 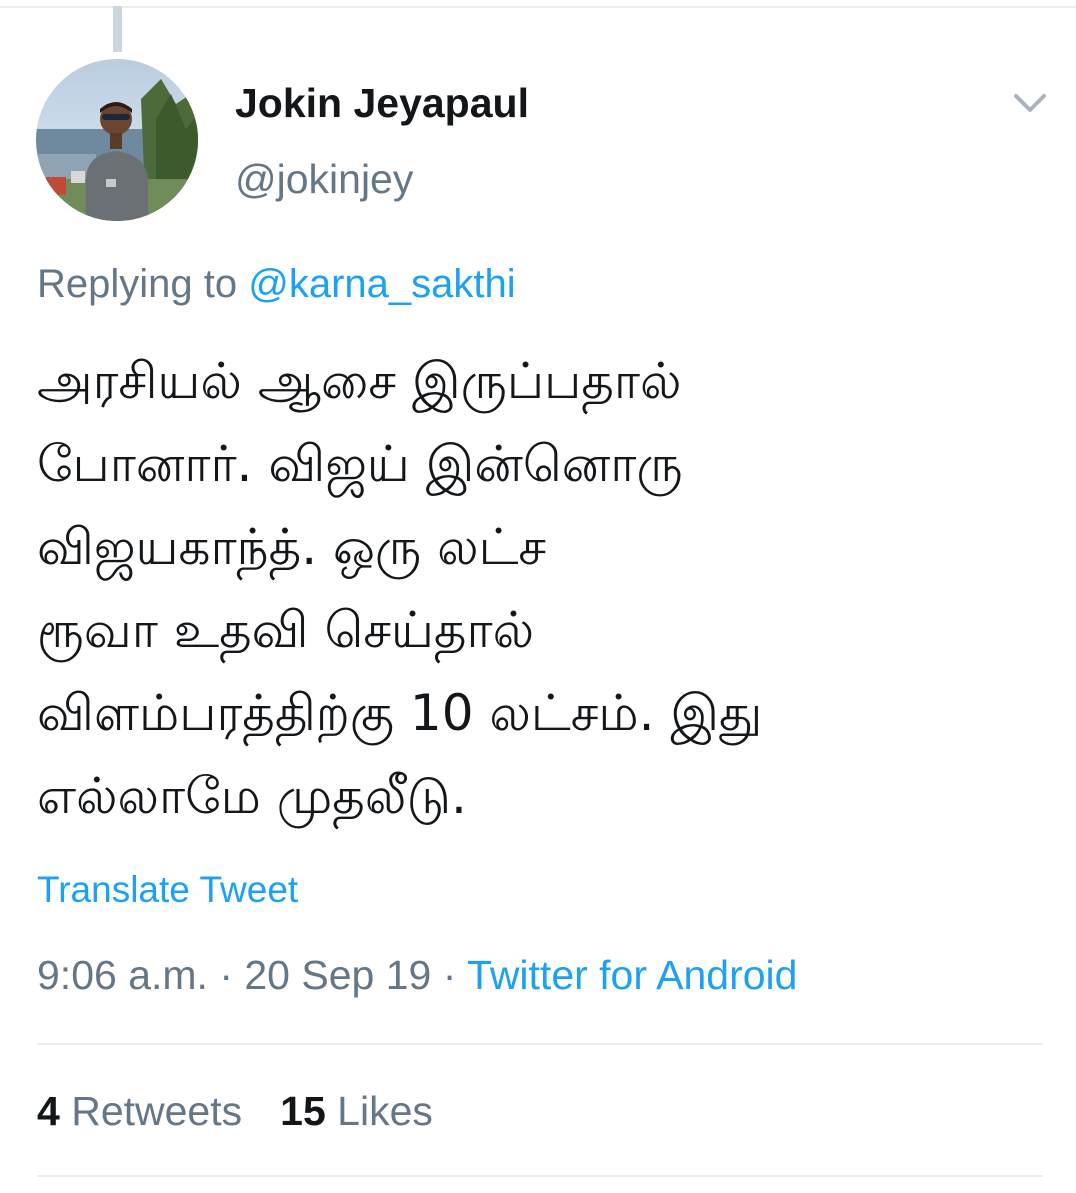 What do you see at coordinates (48, 1111) in the screenshot?
I see `retweets-count: 4` at bounding box center [48, 1111].